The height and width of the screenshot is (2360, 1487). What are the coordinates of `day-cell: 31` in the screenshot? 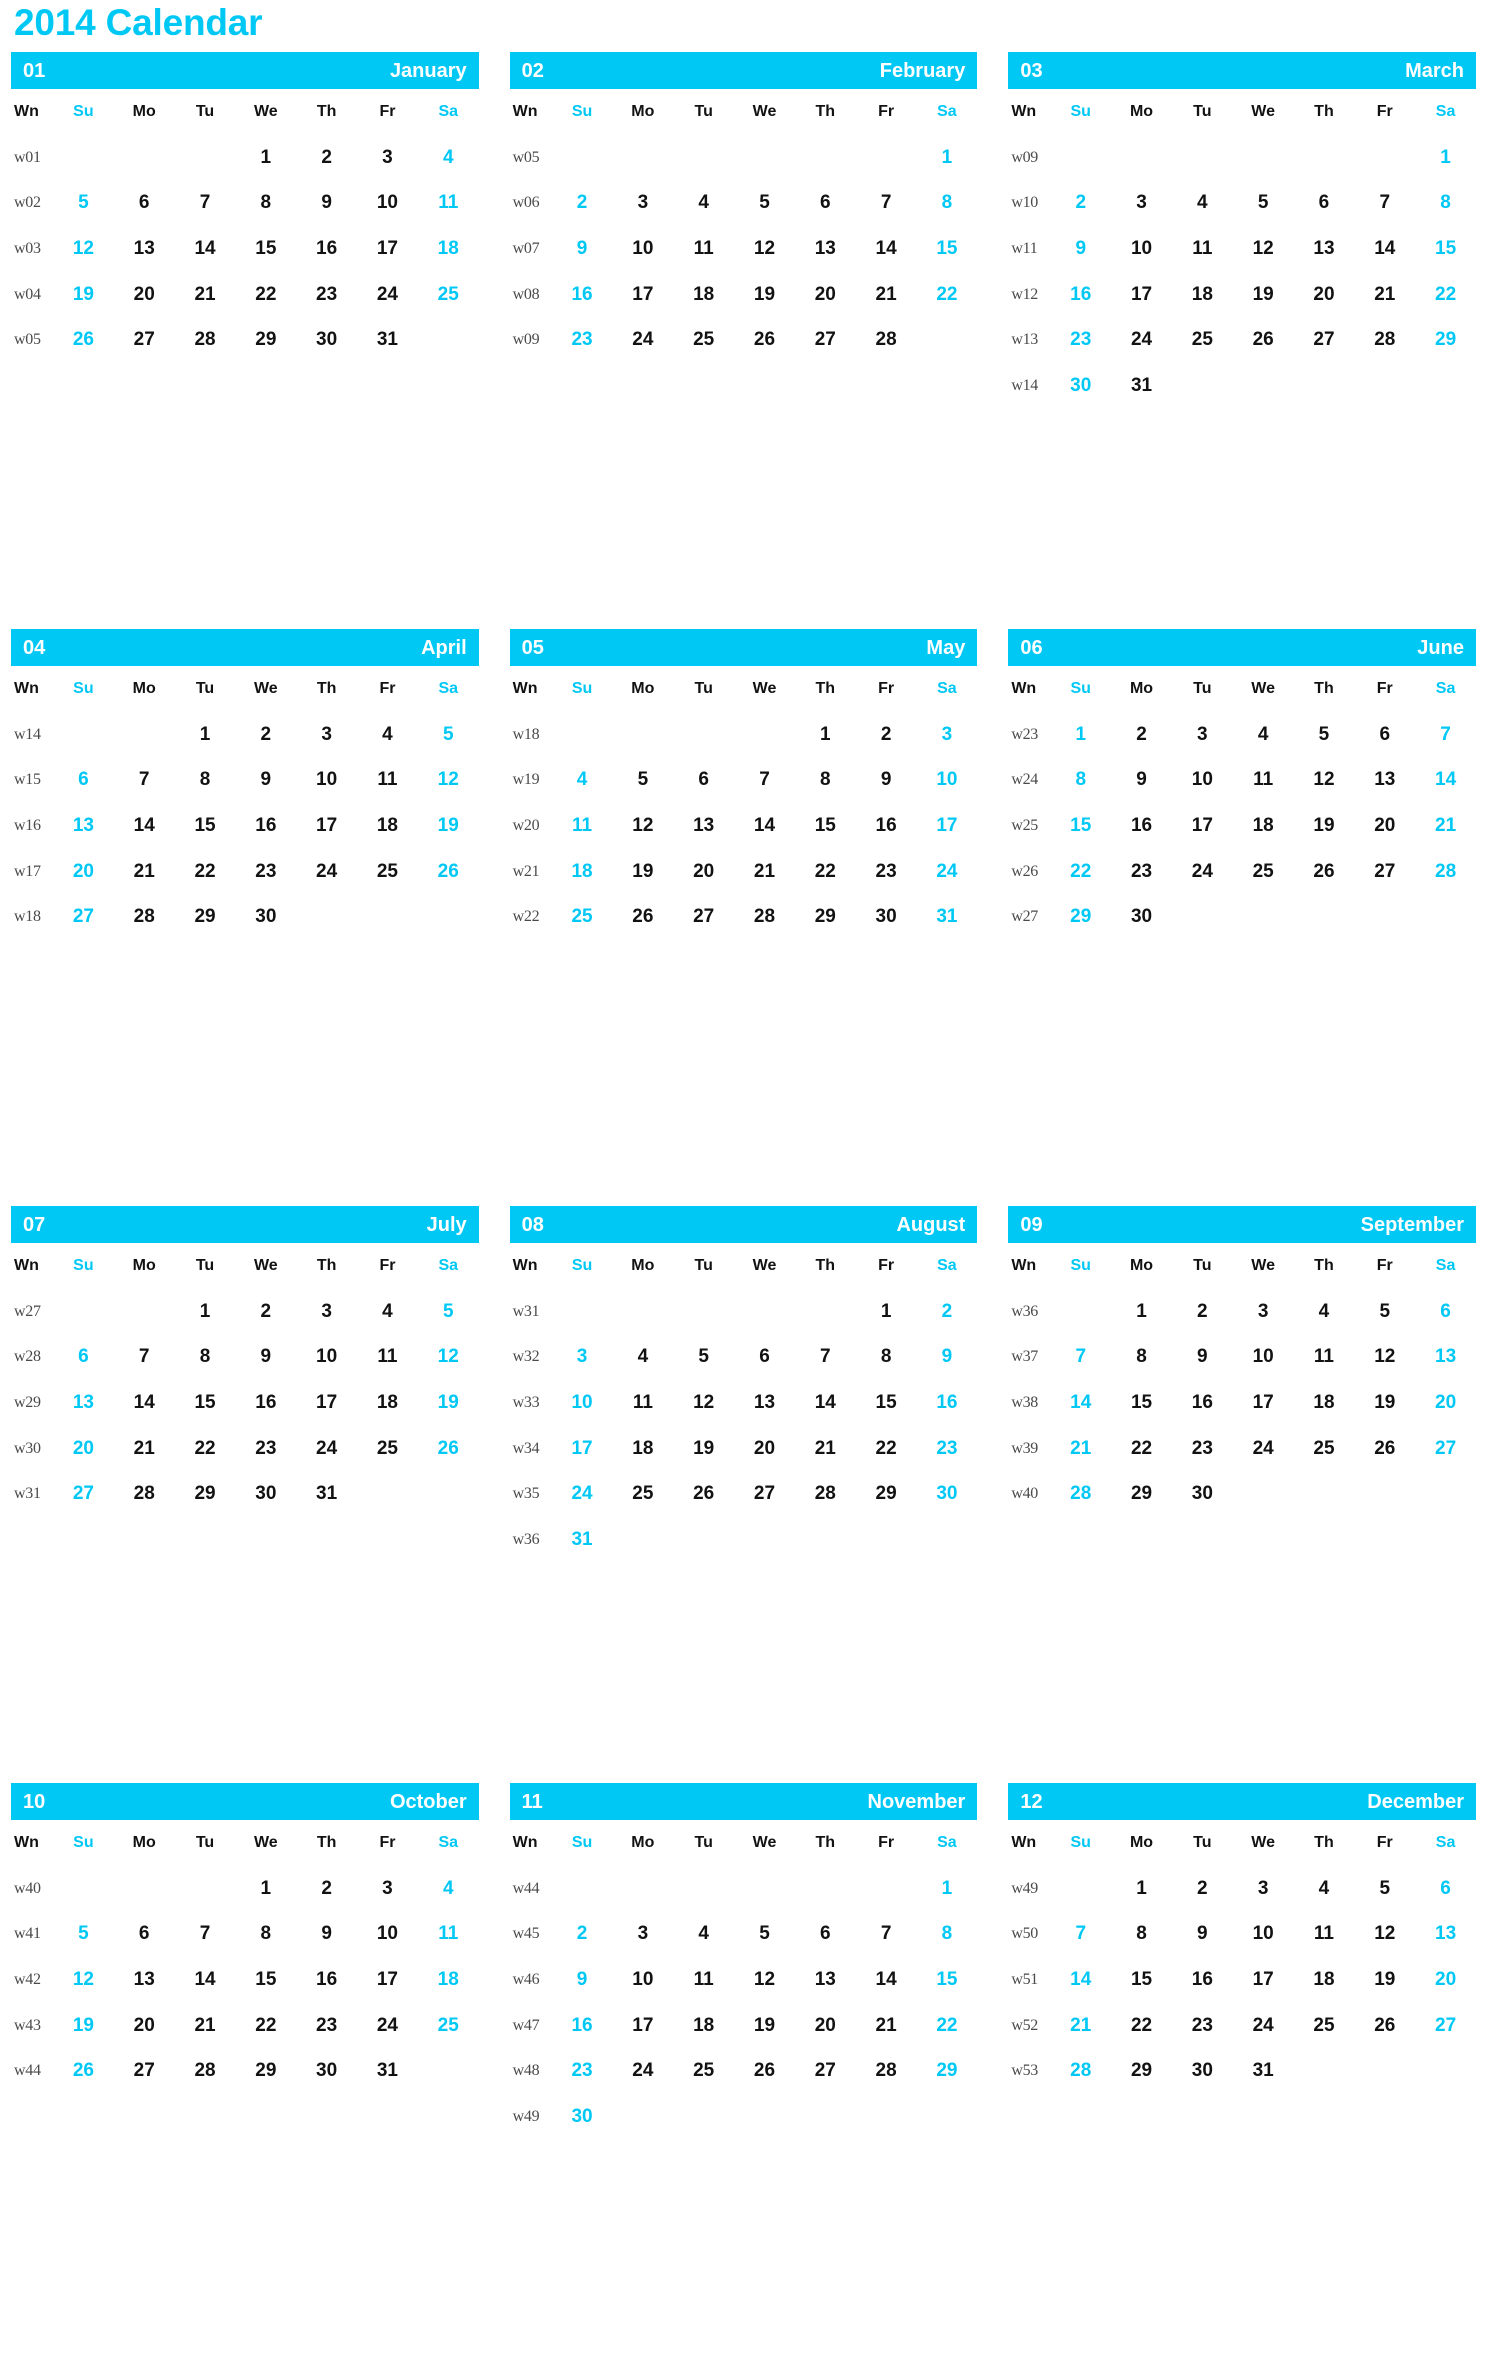 It's located at (326, 1494).